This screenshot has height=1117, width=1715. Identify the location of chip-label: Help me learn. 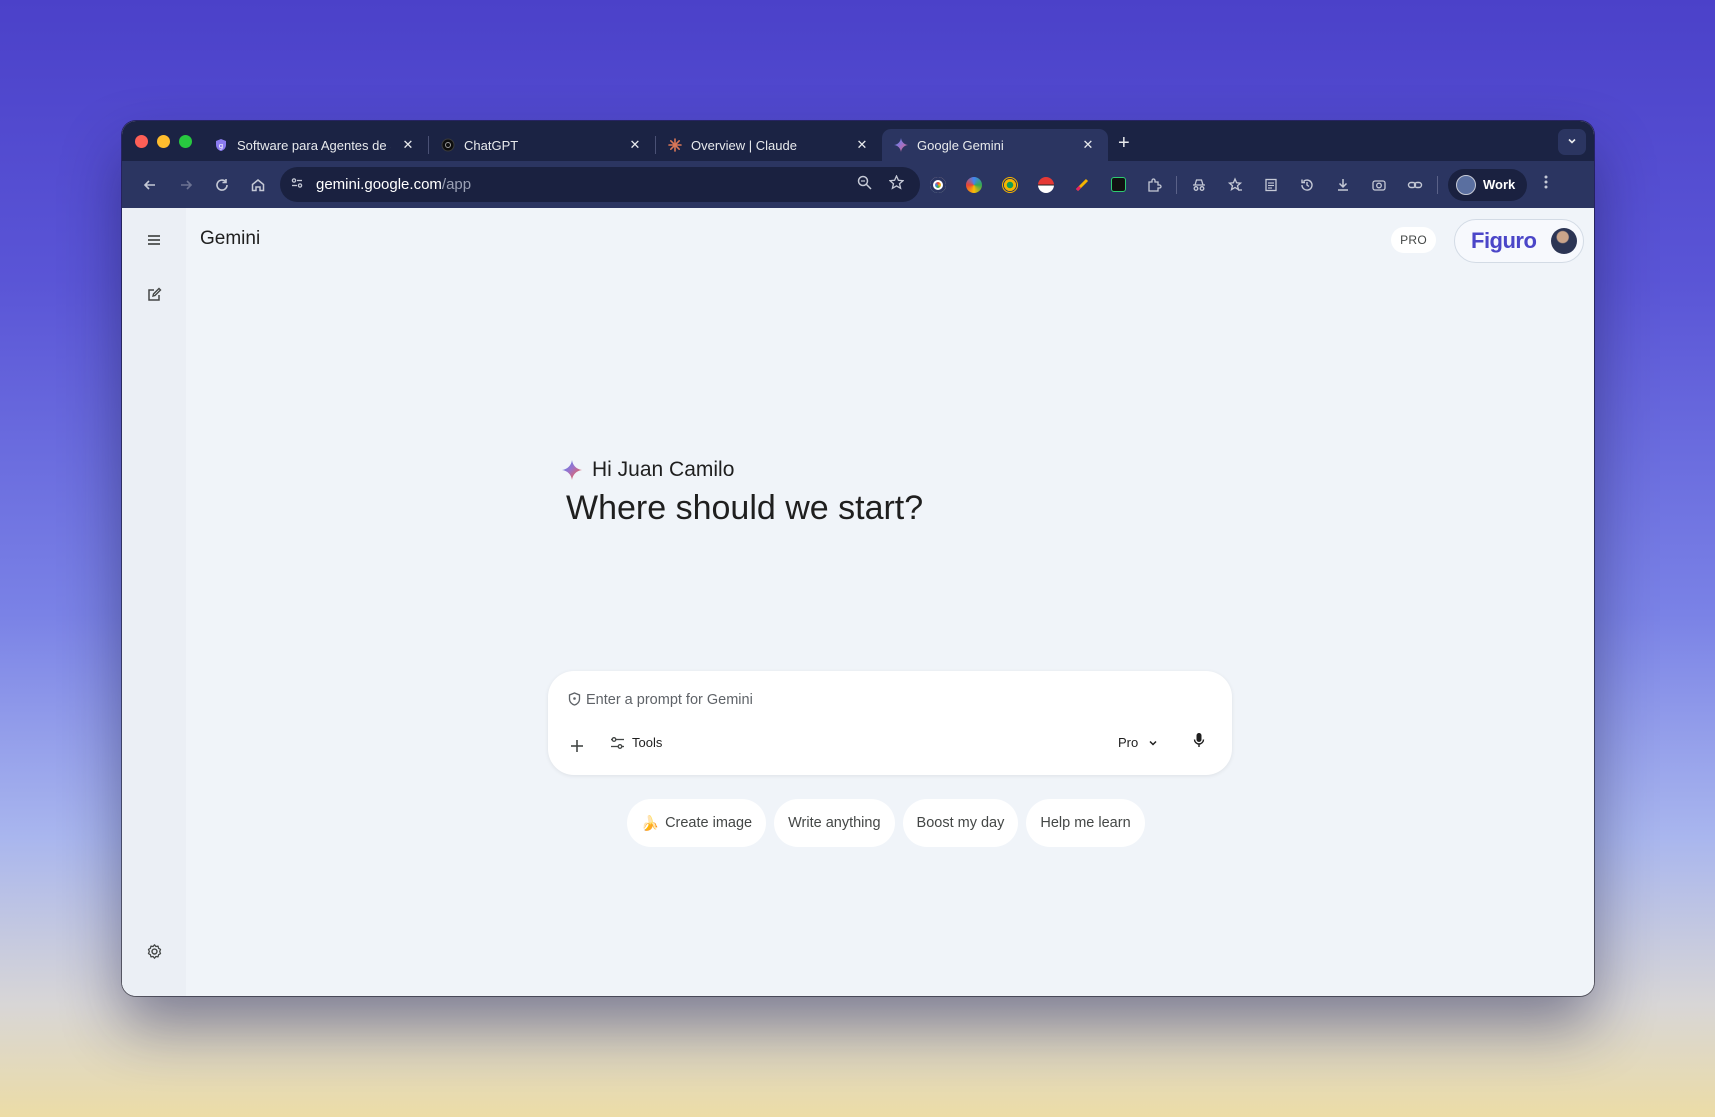
(1085, 823).